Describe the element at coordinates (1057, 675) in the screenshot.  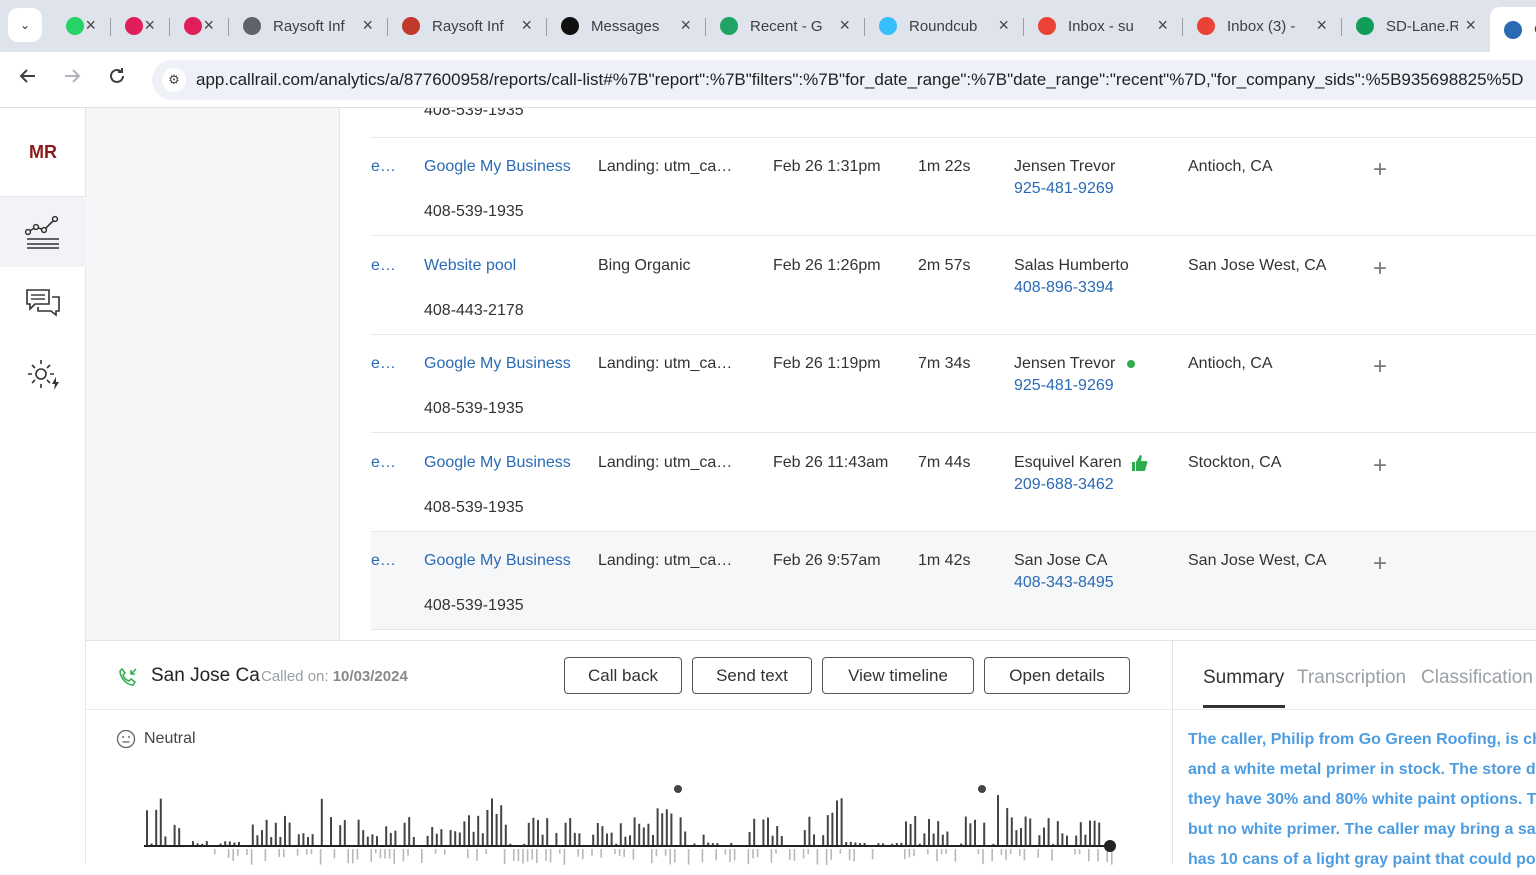
I see `open-details-button: Open details` at that location.